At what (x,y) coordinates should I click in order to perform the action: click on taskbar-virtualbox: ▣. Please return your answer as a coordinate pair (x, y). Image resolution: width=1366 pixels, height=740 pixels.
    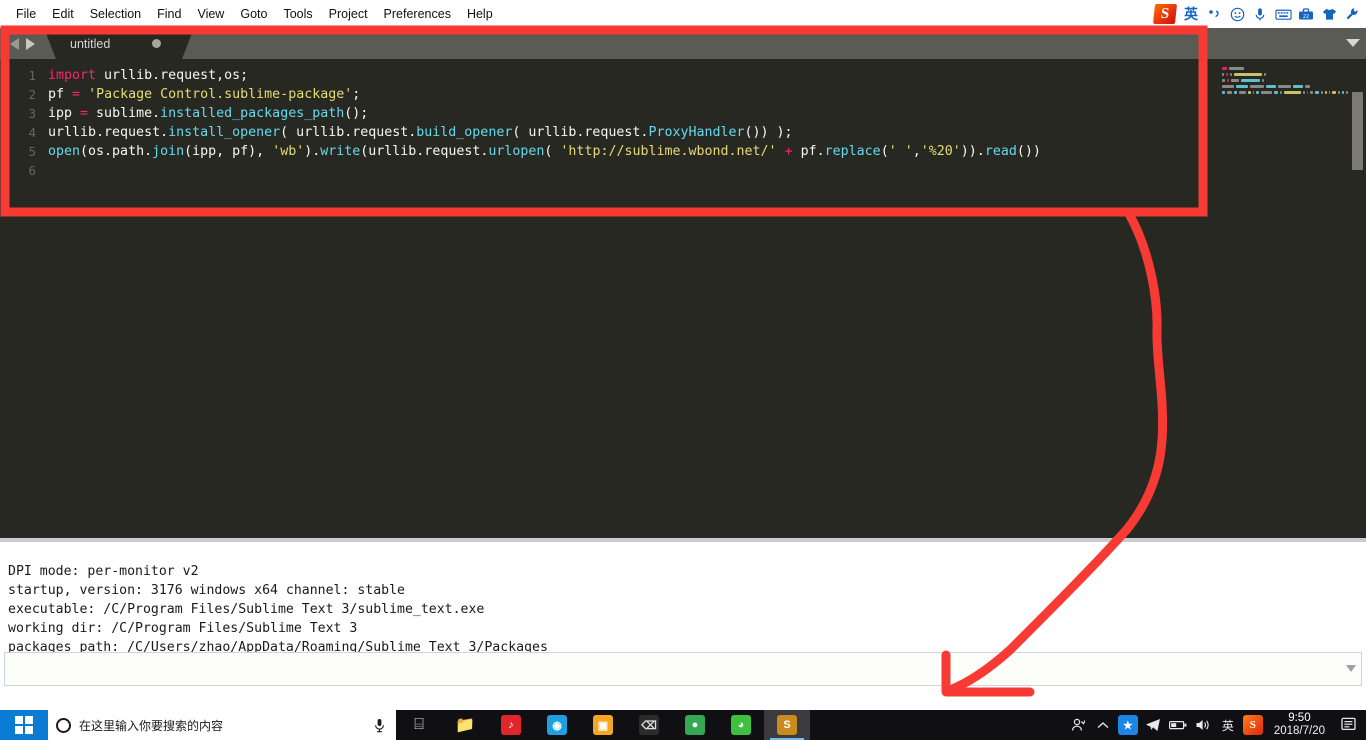
    Looking at the image, I should click on (603, 725).